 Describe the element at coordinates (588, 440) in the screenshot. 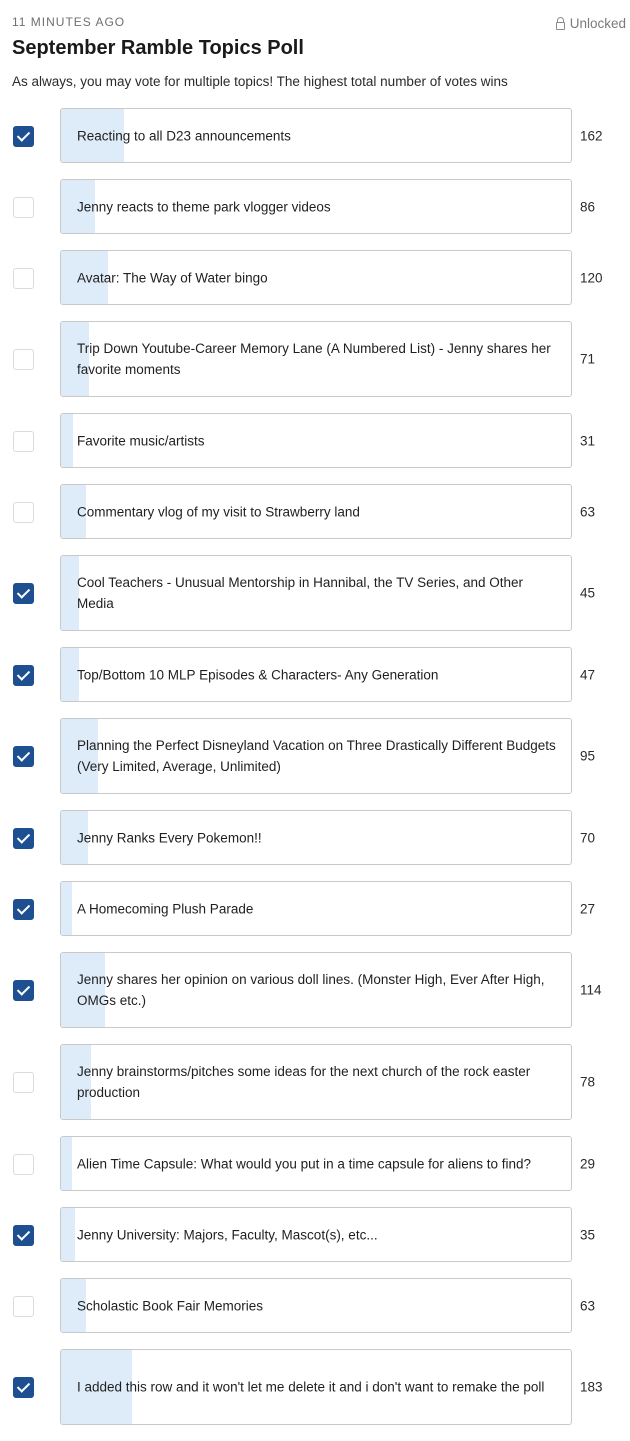

I see `vote-count: 31` at that location.